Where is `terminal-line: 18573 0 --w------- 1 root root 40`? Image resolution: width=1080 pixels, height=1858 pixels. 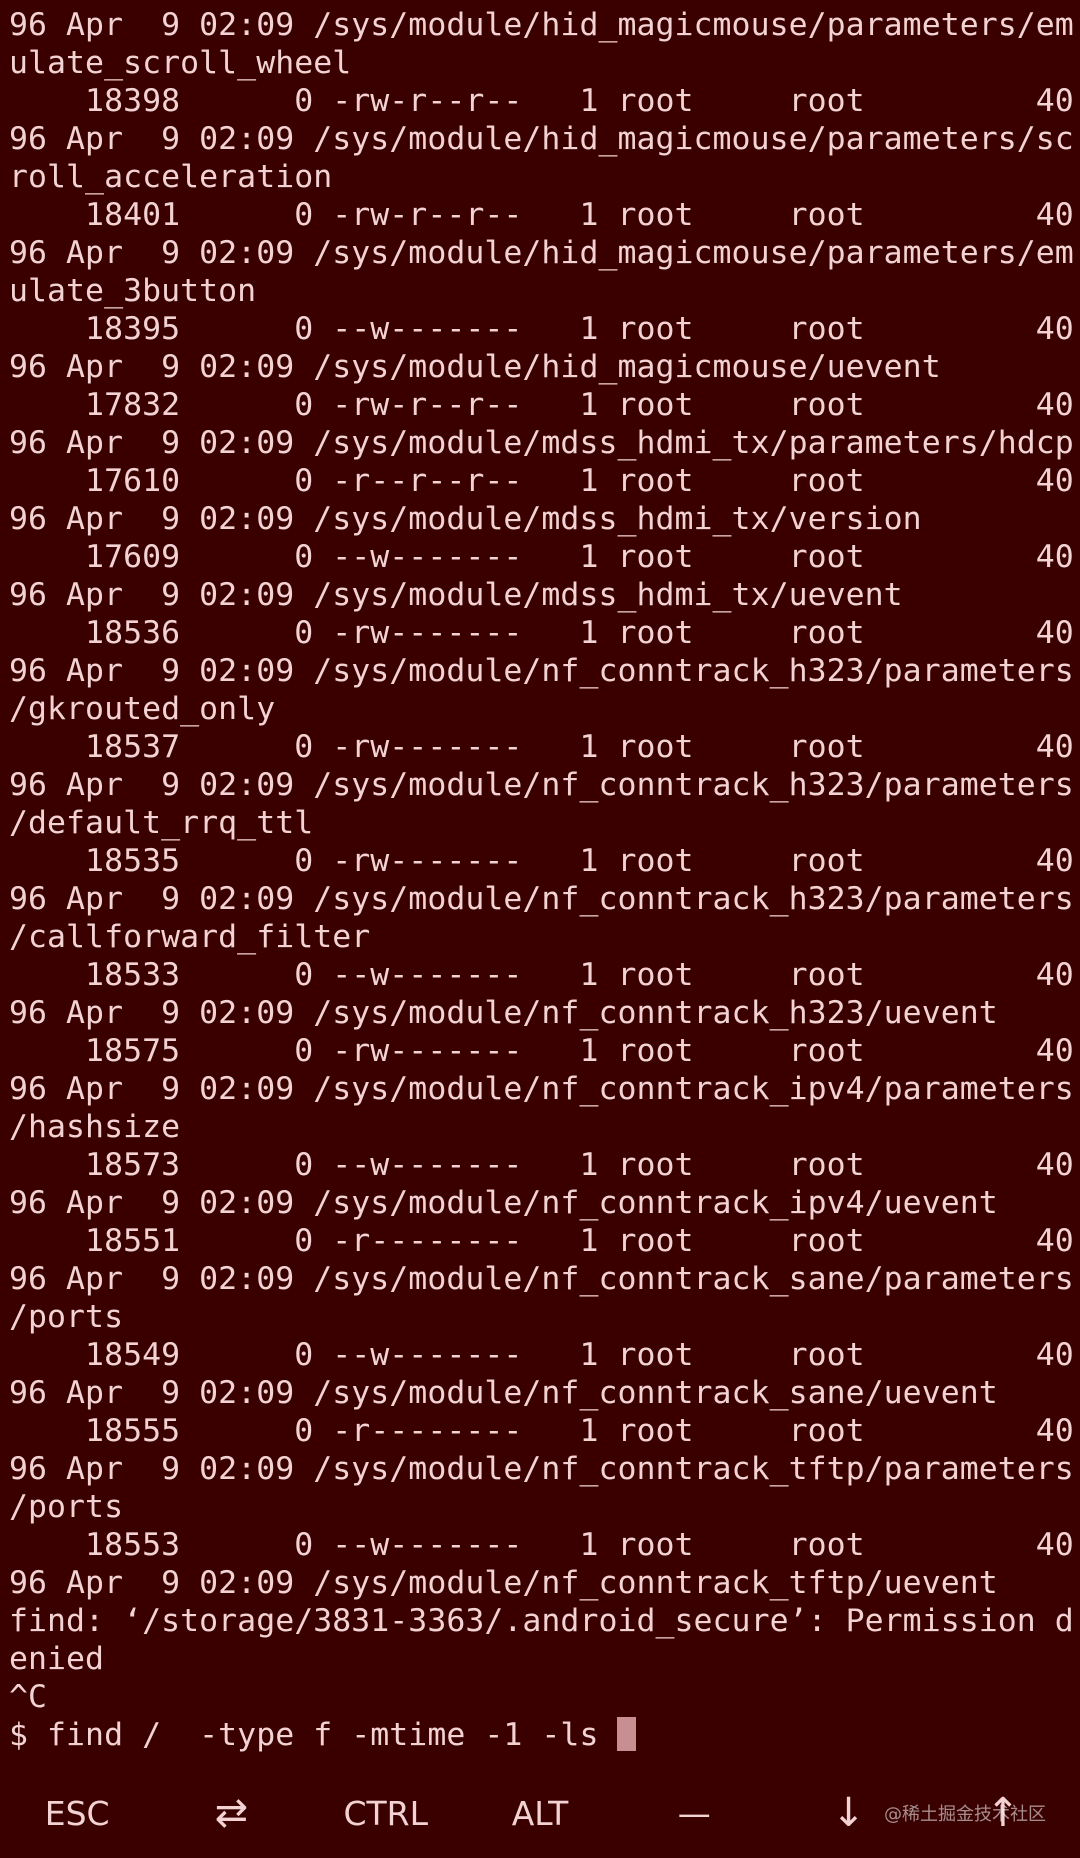 terminal-line: 18573 0 --w------- 1 root root 40 is located at coordinates (541, 1165).